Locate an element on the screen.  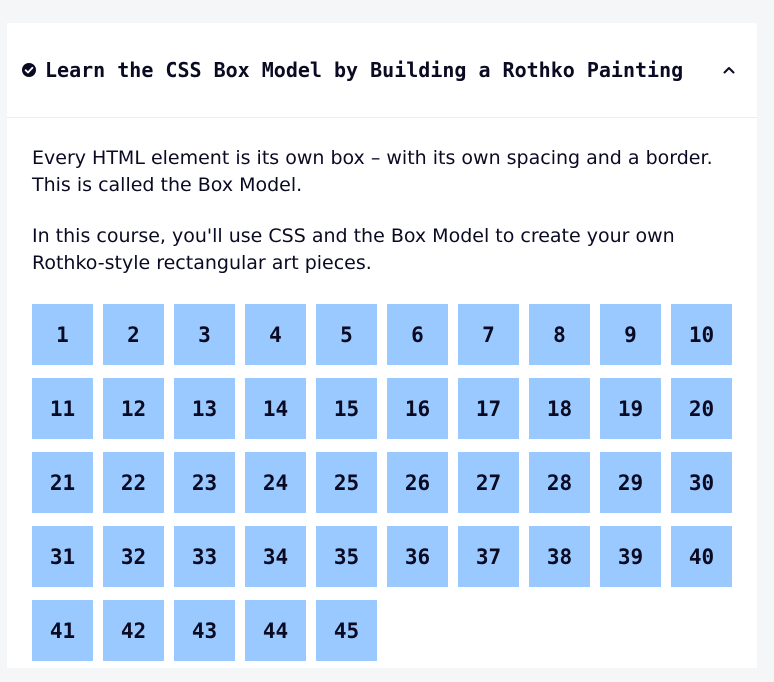
step-button: 38 is located at coordinates (559, 556).